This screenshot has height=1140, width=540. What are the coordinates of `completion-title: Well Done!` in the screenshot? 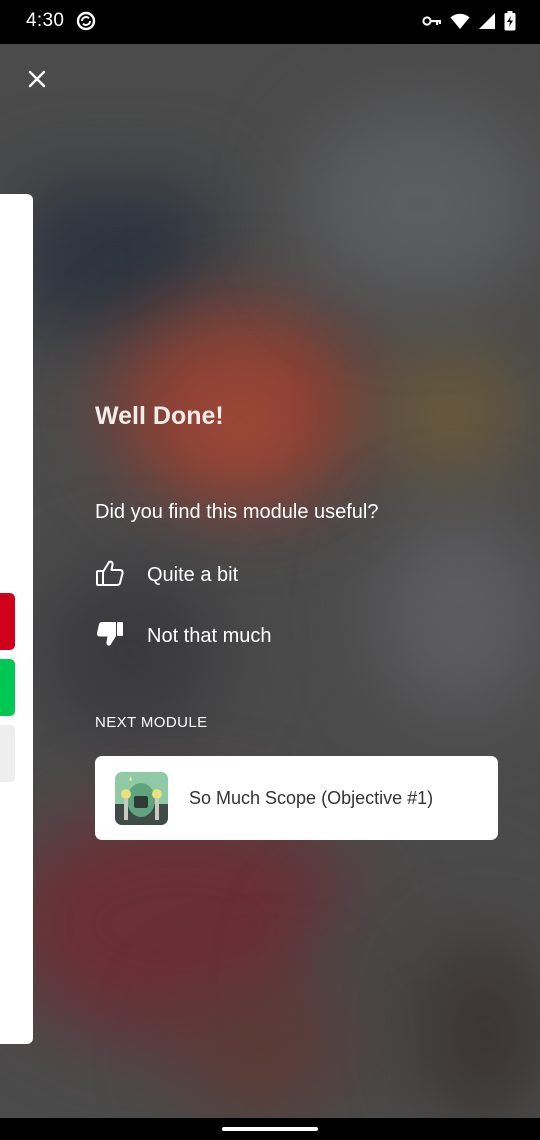 It's located at (159, 416).